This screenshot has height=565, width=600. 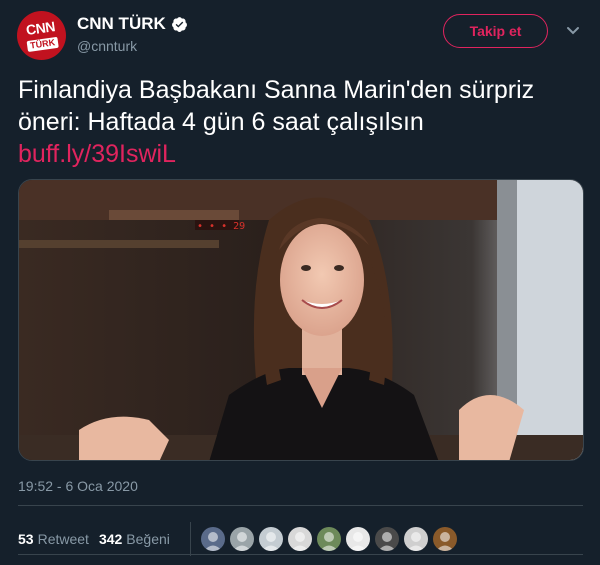 I want to click on retweet-count-value: 53, so click(x=26, y=539).